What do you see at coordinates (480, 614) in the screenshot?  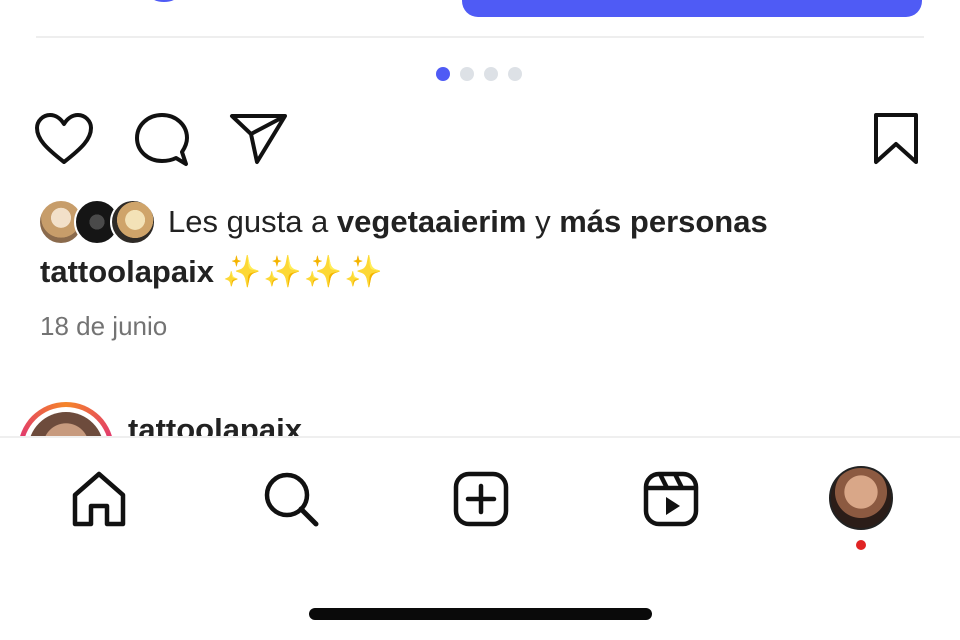 I see `home-indicator` at bounding box center [480, 614].